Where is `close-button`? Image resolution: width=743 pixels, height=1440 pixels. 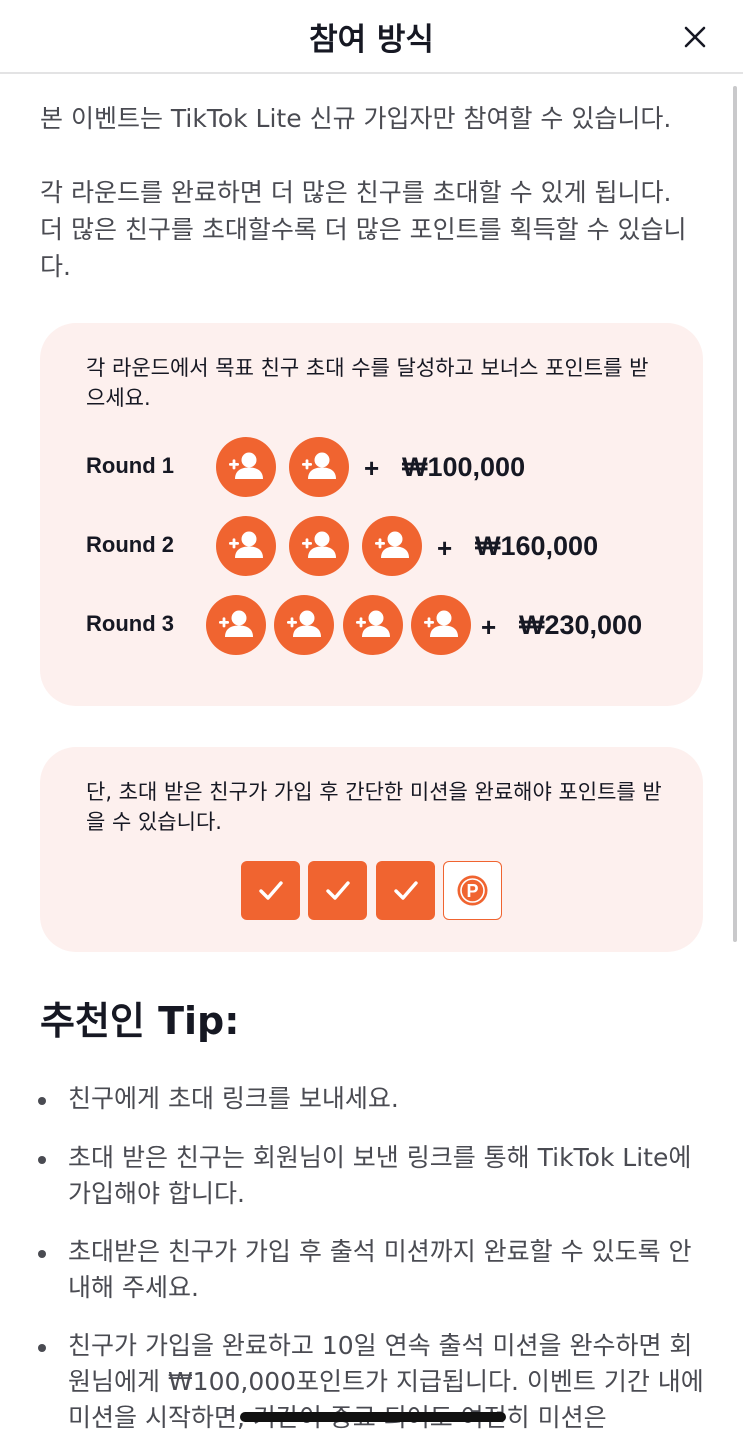 close-button is located at coordinates (695, 37).